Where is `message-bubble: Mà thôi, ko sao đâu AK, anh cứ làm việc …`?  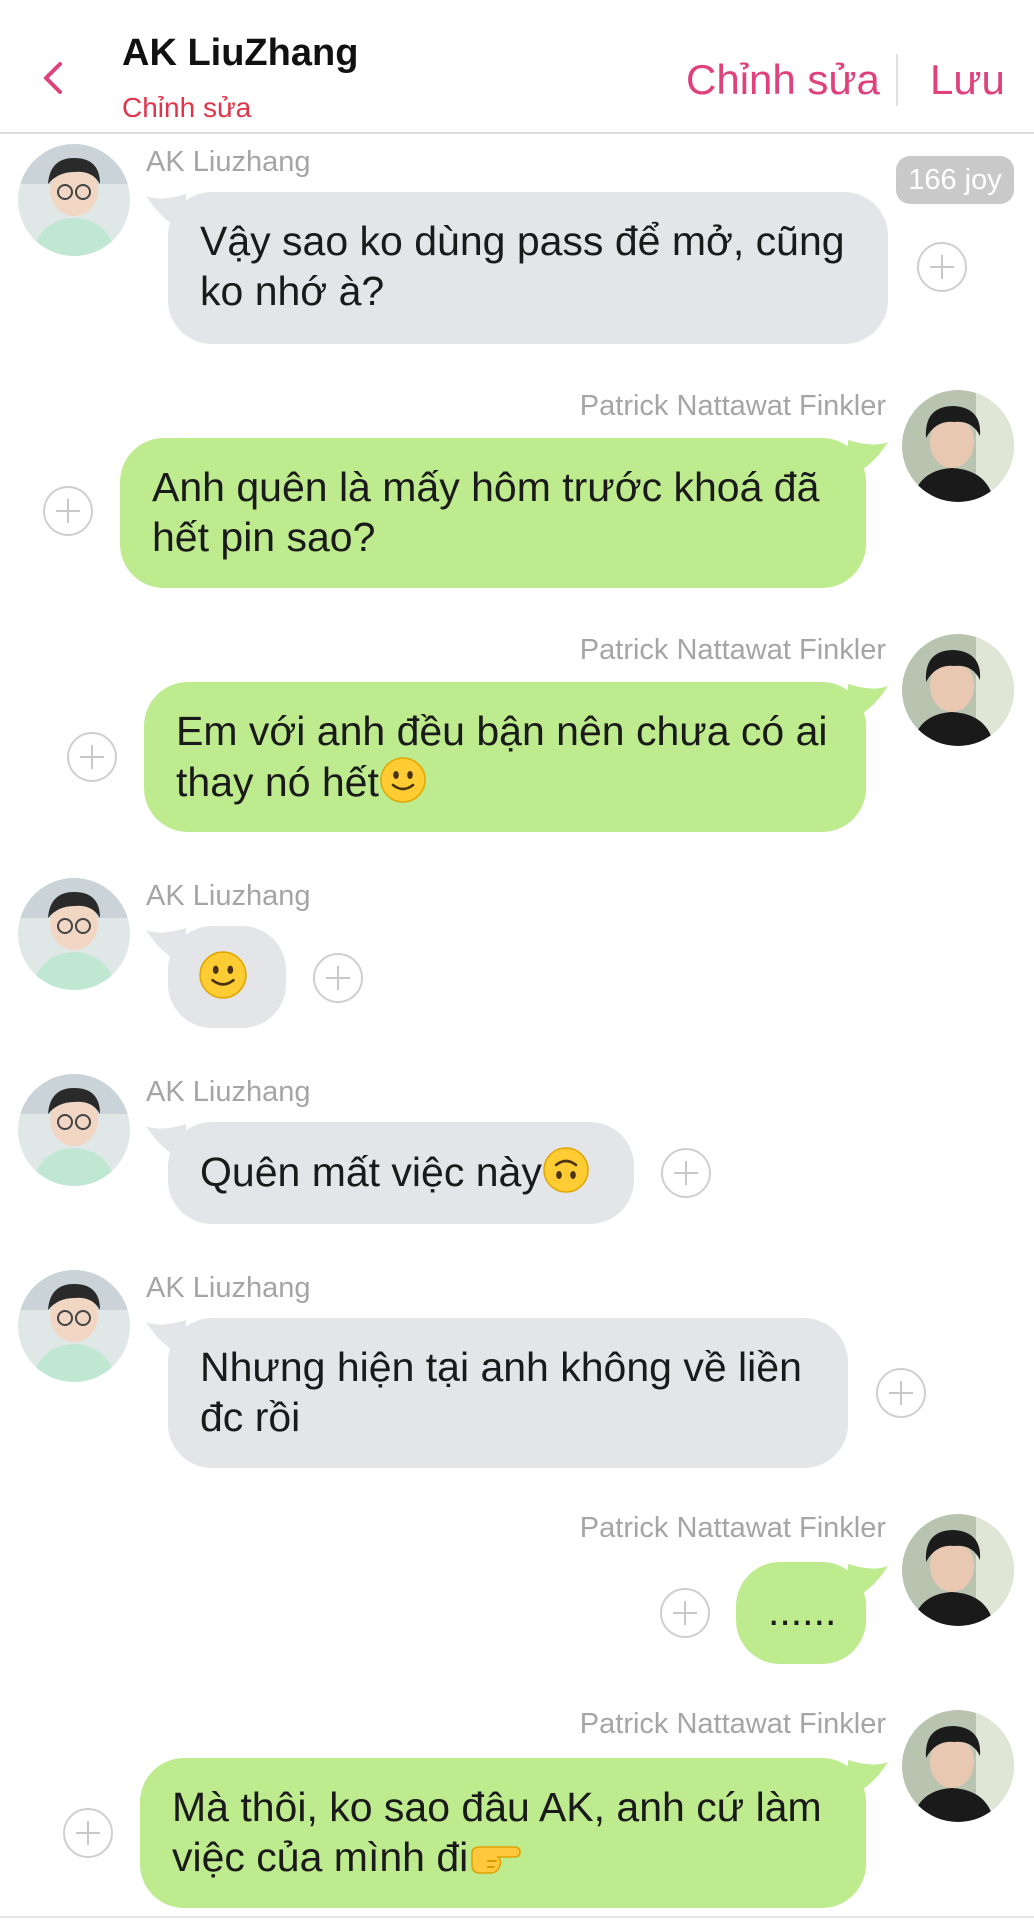 message-bubble: Mà thôi, ko sao đâu AK, anh cứ làm việc … is located at coordinates (503, 1833).